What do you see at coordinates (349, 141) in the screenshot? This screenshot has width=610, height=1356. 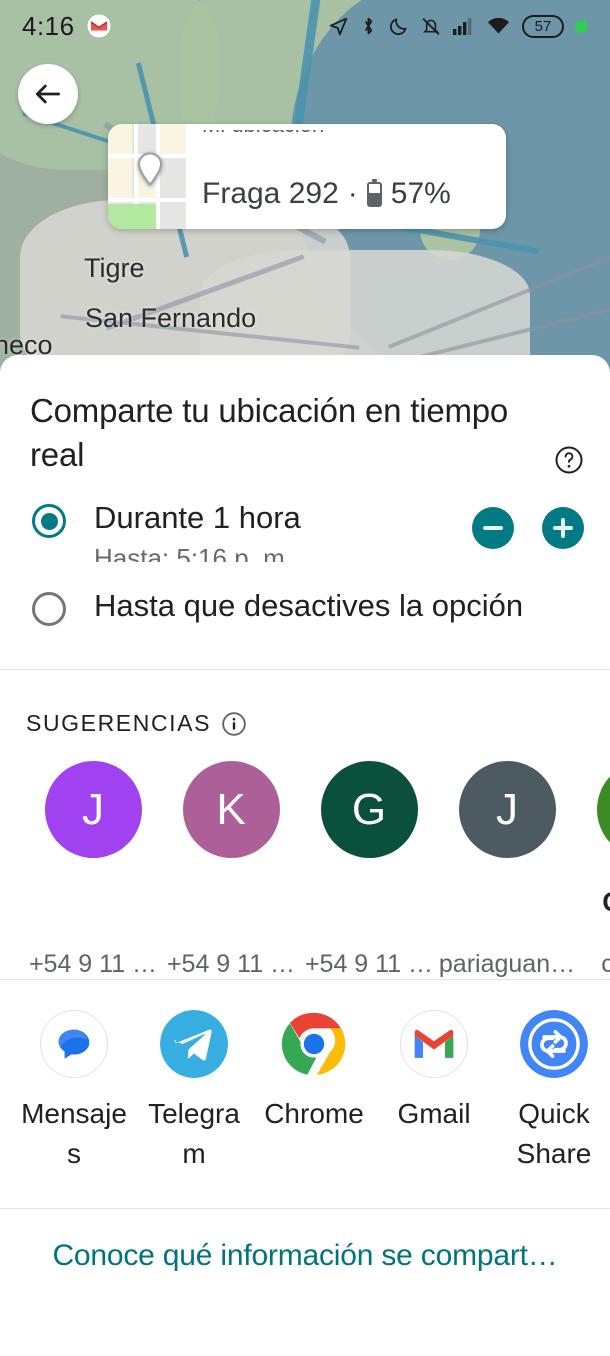 I see `location-card-clipped-line: Mi ubicación` at bounding box center [349, 141].